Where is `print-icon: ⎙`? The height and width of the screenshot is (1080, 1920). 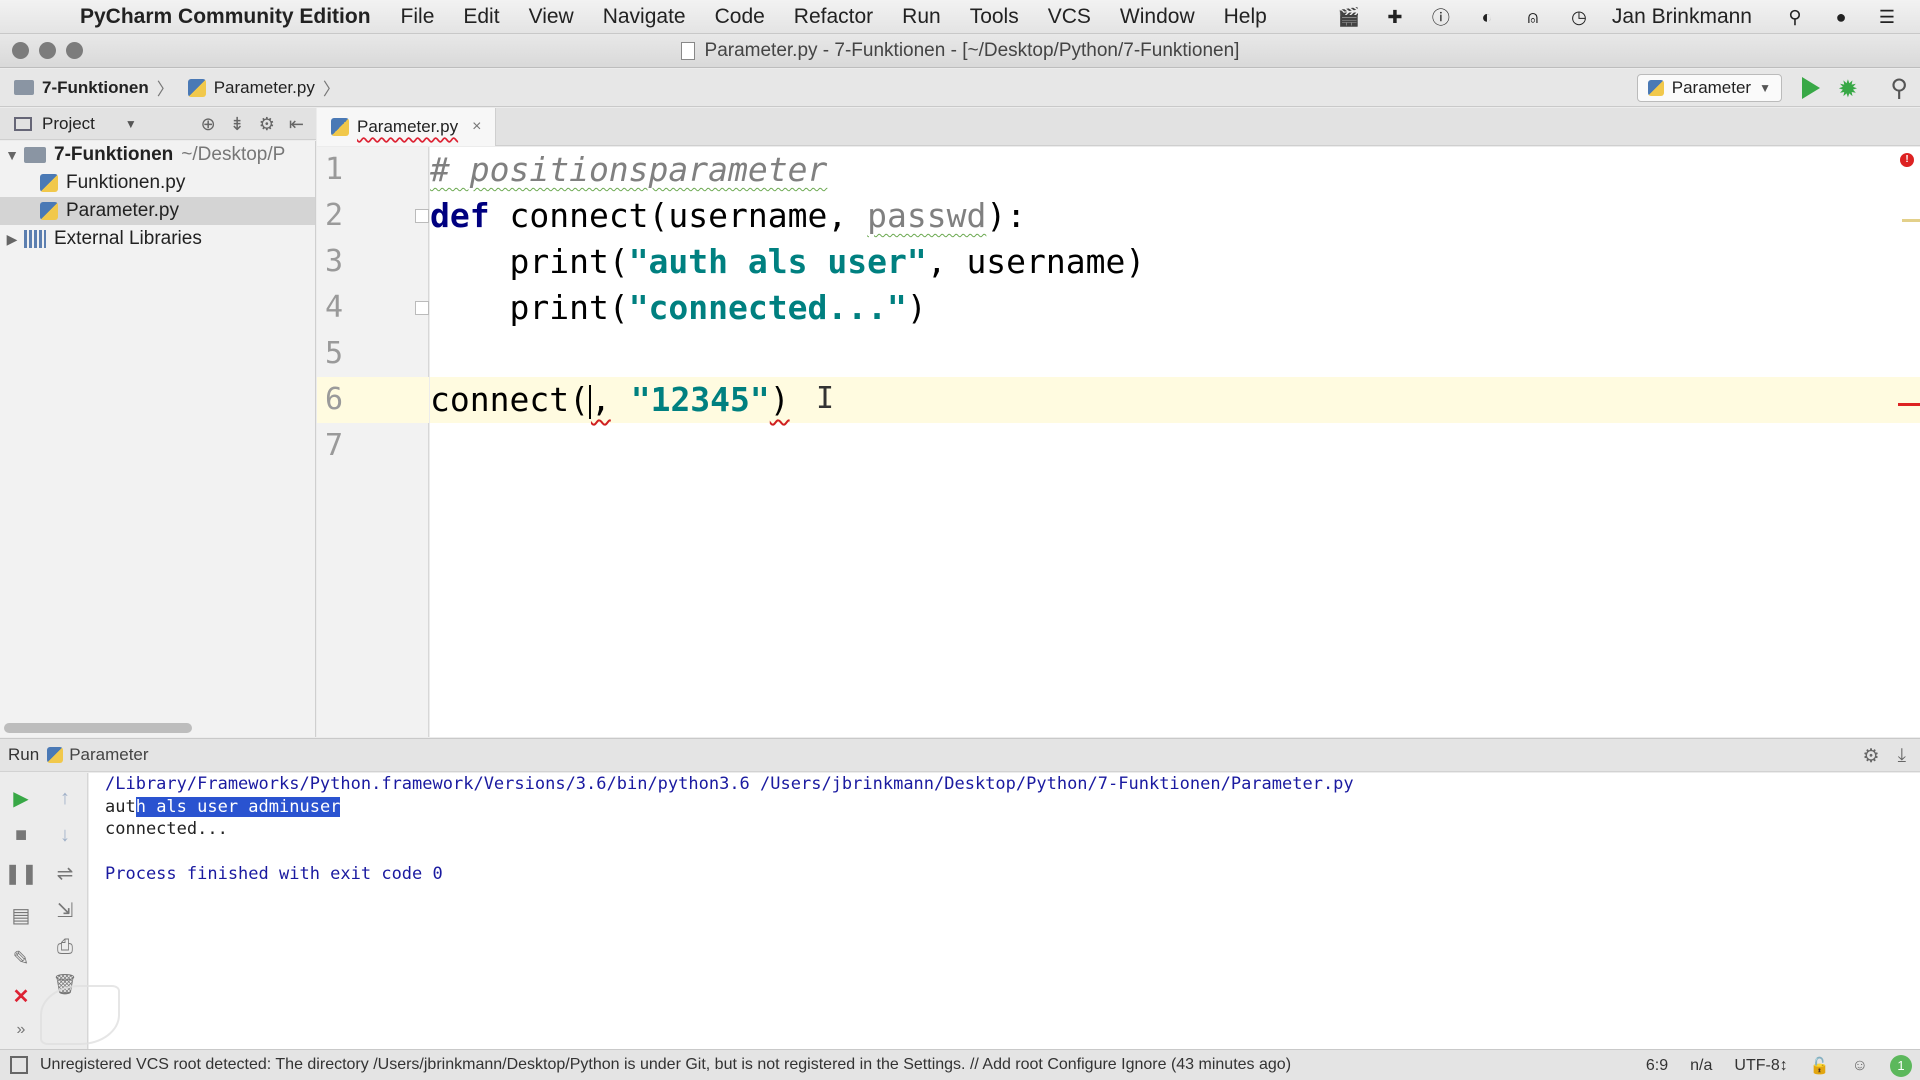 print-icon: ⎙ is located at coordinates (65, 947).